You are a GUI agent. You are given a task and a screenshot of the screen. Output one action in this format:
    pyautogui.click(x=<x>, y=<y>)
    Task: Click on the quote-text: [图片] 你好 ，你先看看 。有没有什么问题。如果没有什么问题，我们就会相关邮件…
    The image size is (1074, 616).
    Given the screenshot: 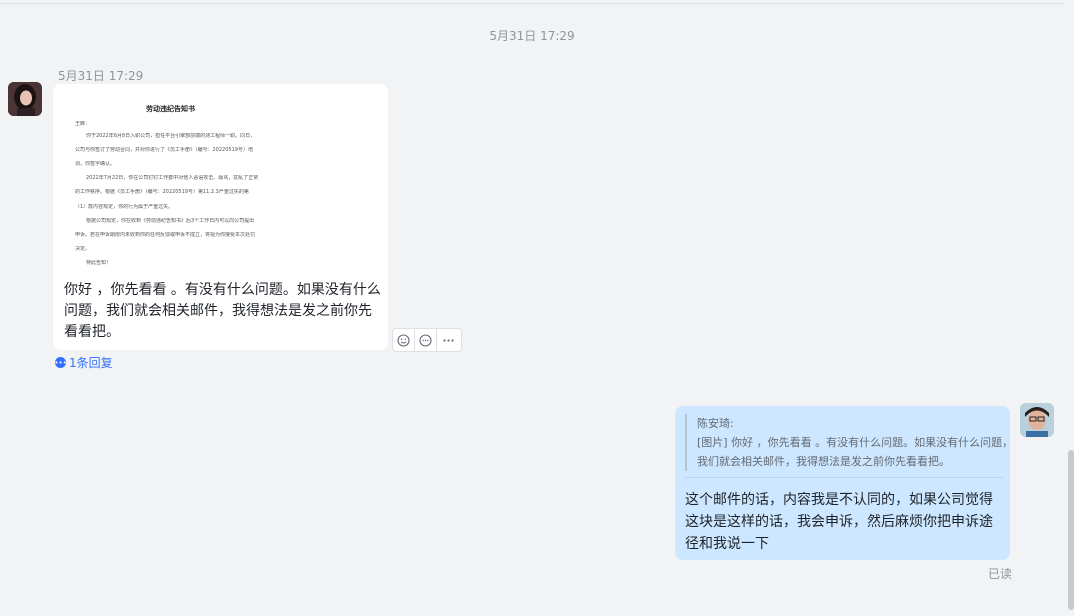 What is the action you would take?
    pyautogui.click(x=855, y=452)
    